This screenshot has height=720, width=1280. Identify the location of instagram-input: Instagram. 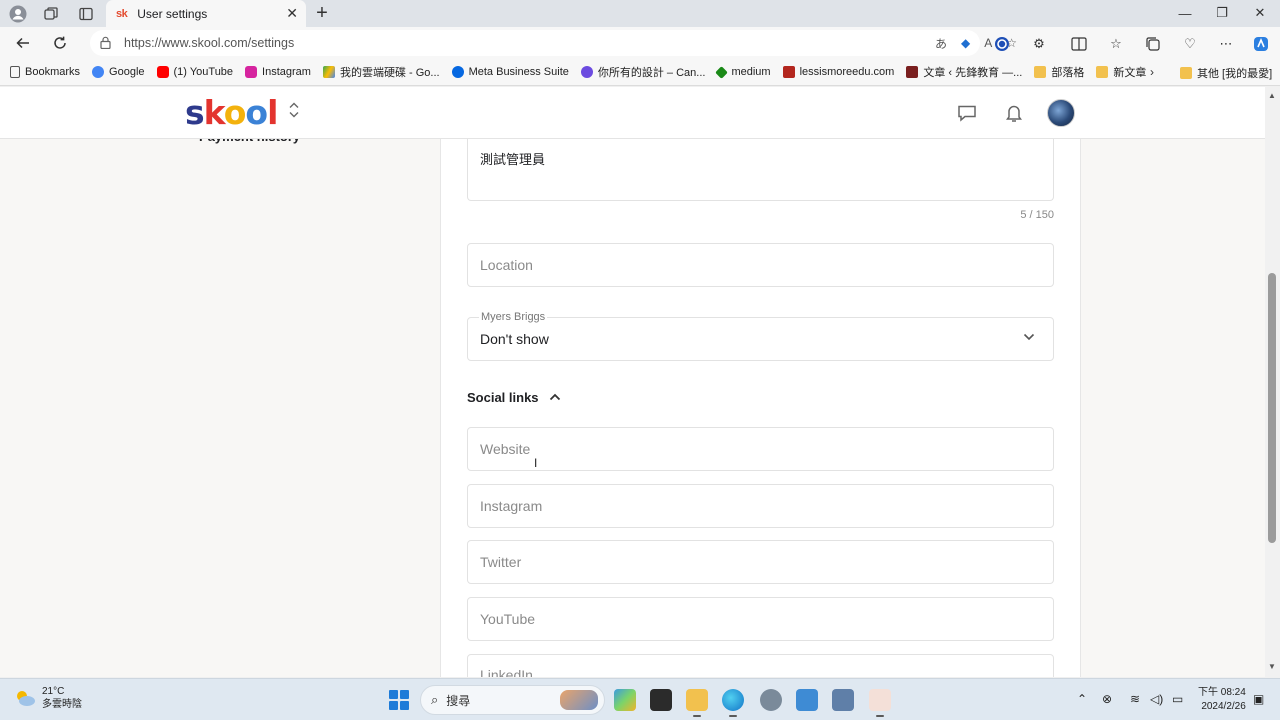
(760, 506).